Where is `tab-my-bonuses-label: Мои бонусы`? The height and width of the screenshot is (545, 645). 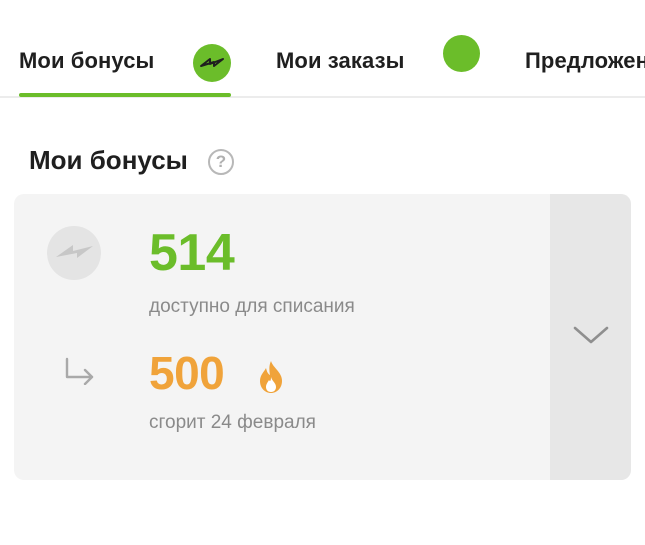
tab-my-bonuses-label: Мои бонусы is located at coordinates (87, 60).